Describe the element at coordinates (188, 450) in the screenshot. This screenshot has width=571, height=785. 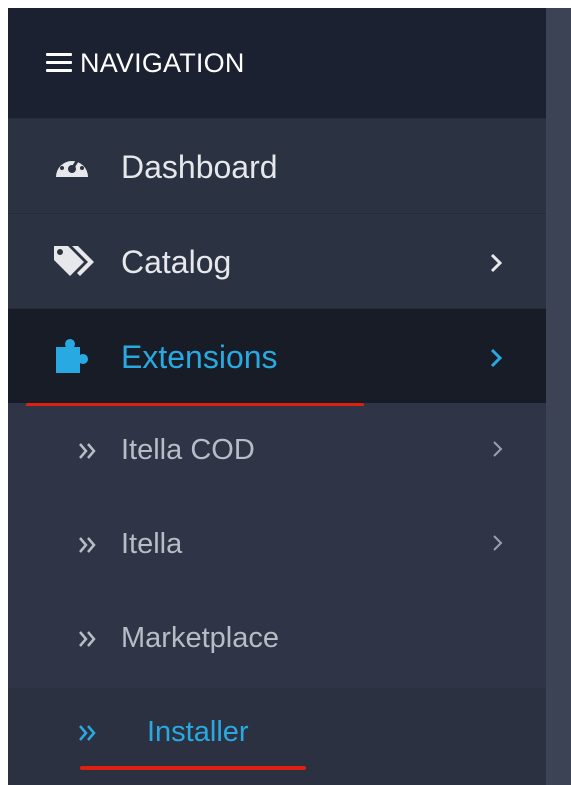
I see `submenu-item-itella-cod-label: Itella COD` at that location.